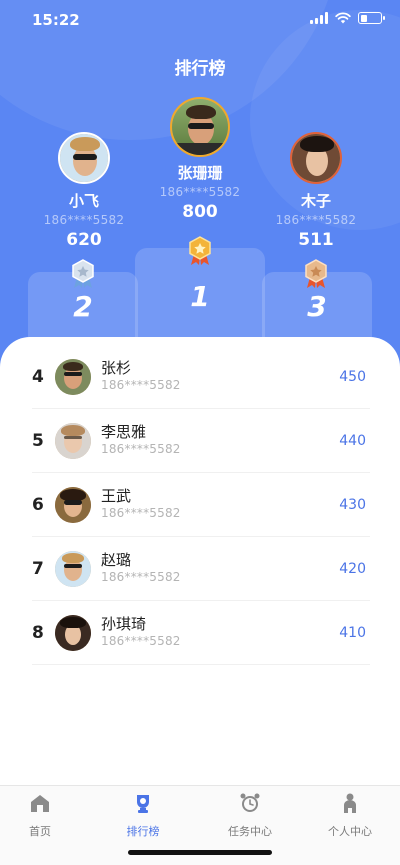  What do you see at coordinates (316, 273) in the screenshot?
I see `bronze-medal-icon` at bounding box center [316, 273].